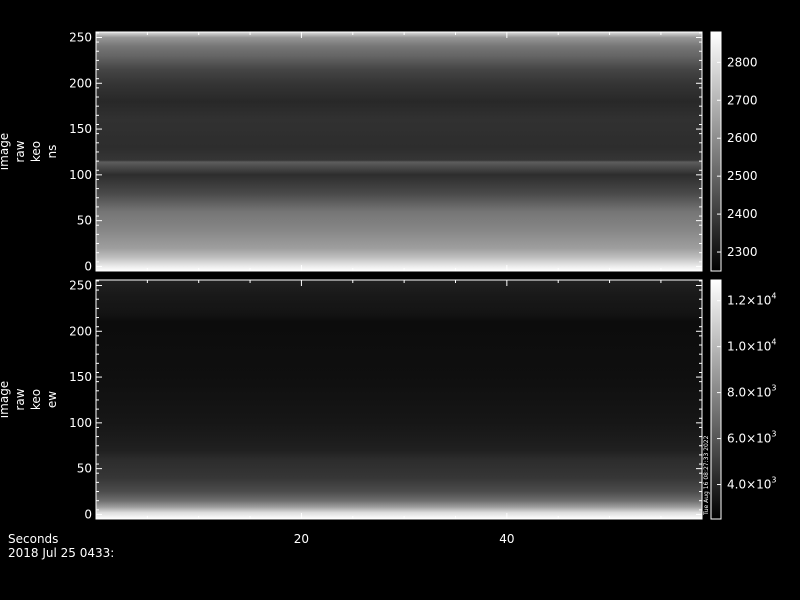  I want to click on colorbar-tick-label: 4.0×103, so click(752, 484).